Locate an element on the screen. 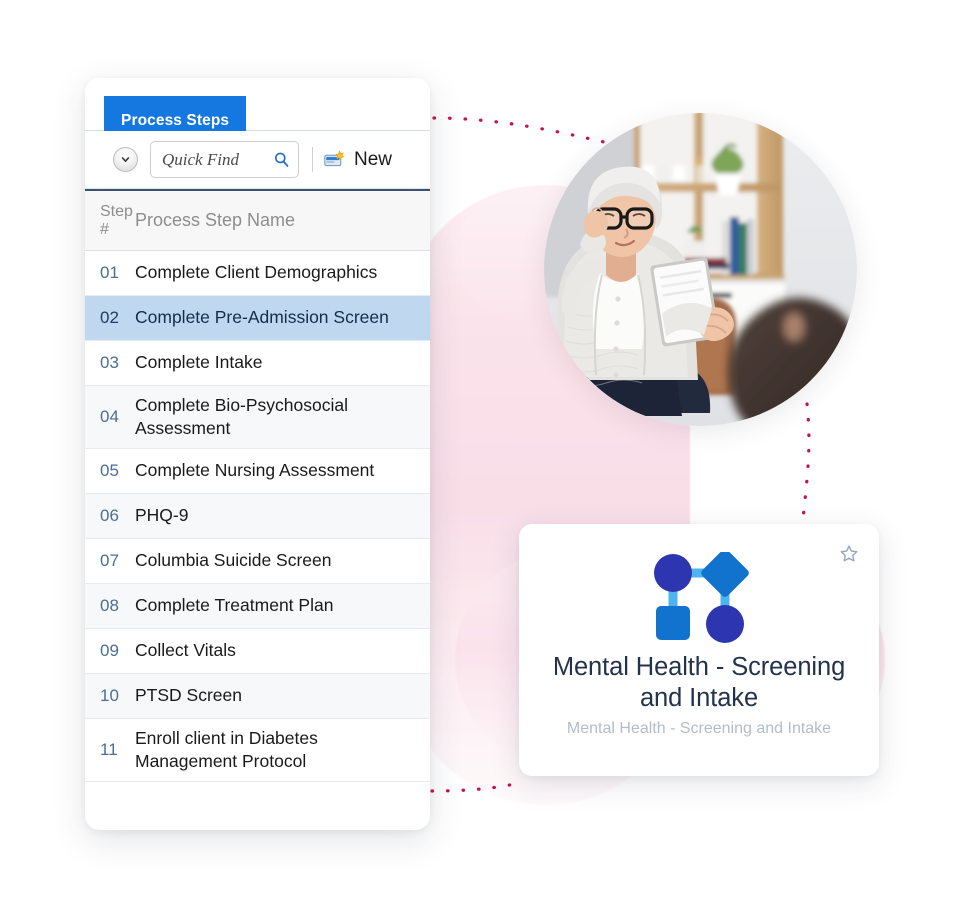  row-step-number: 03 is located at coordinates (109, 362).